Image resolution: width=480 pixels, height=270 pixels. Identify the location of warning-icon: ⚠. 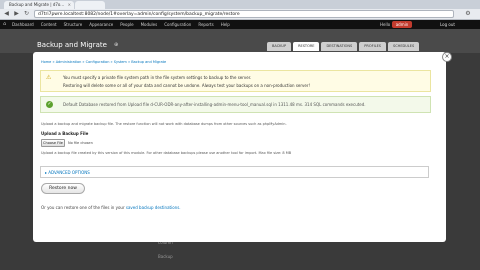
(49, 77).